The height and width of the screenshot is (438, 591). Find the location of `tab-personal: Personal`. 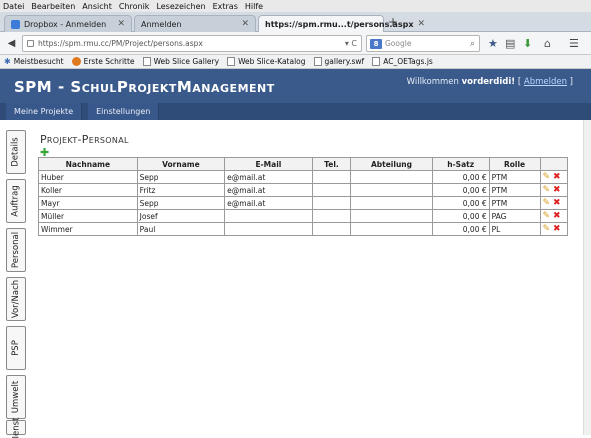

tab-personal: Personal is located at coordinates (16, 250).